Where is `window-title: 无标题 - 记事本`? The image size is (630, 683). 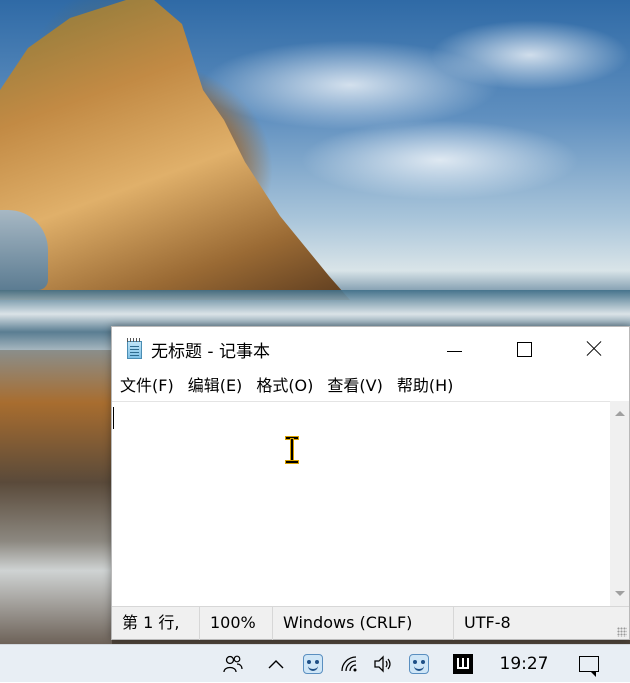 window-title: 无标题 - 记事本 is located at coordinates (210, 351).